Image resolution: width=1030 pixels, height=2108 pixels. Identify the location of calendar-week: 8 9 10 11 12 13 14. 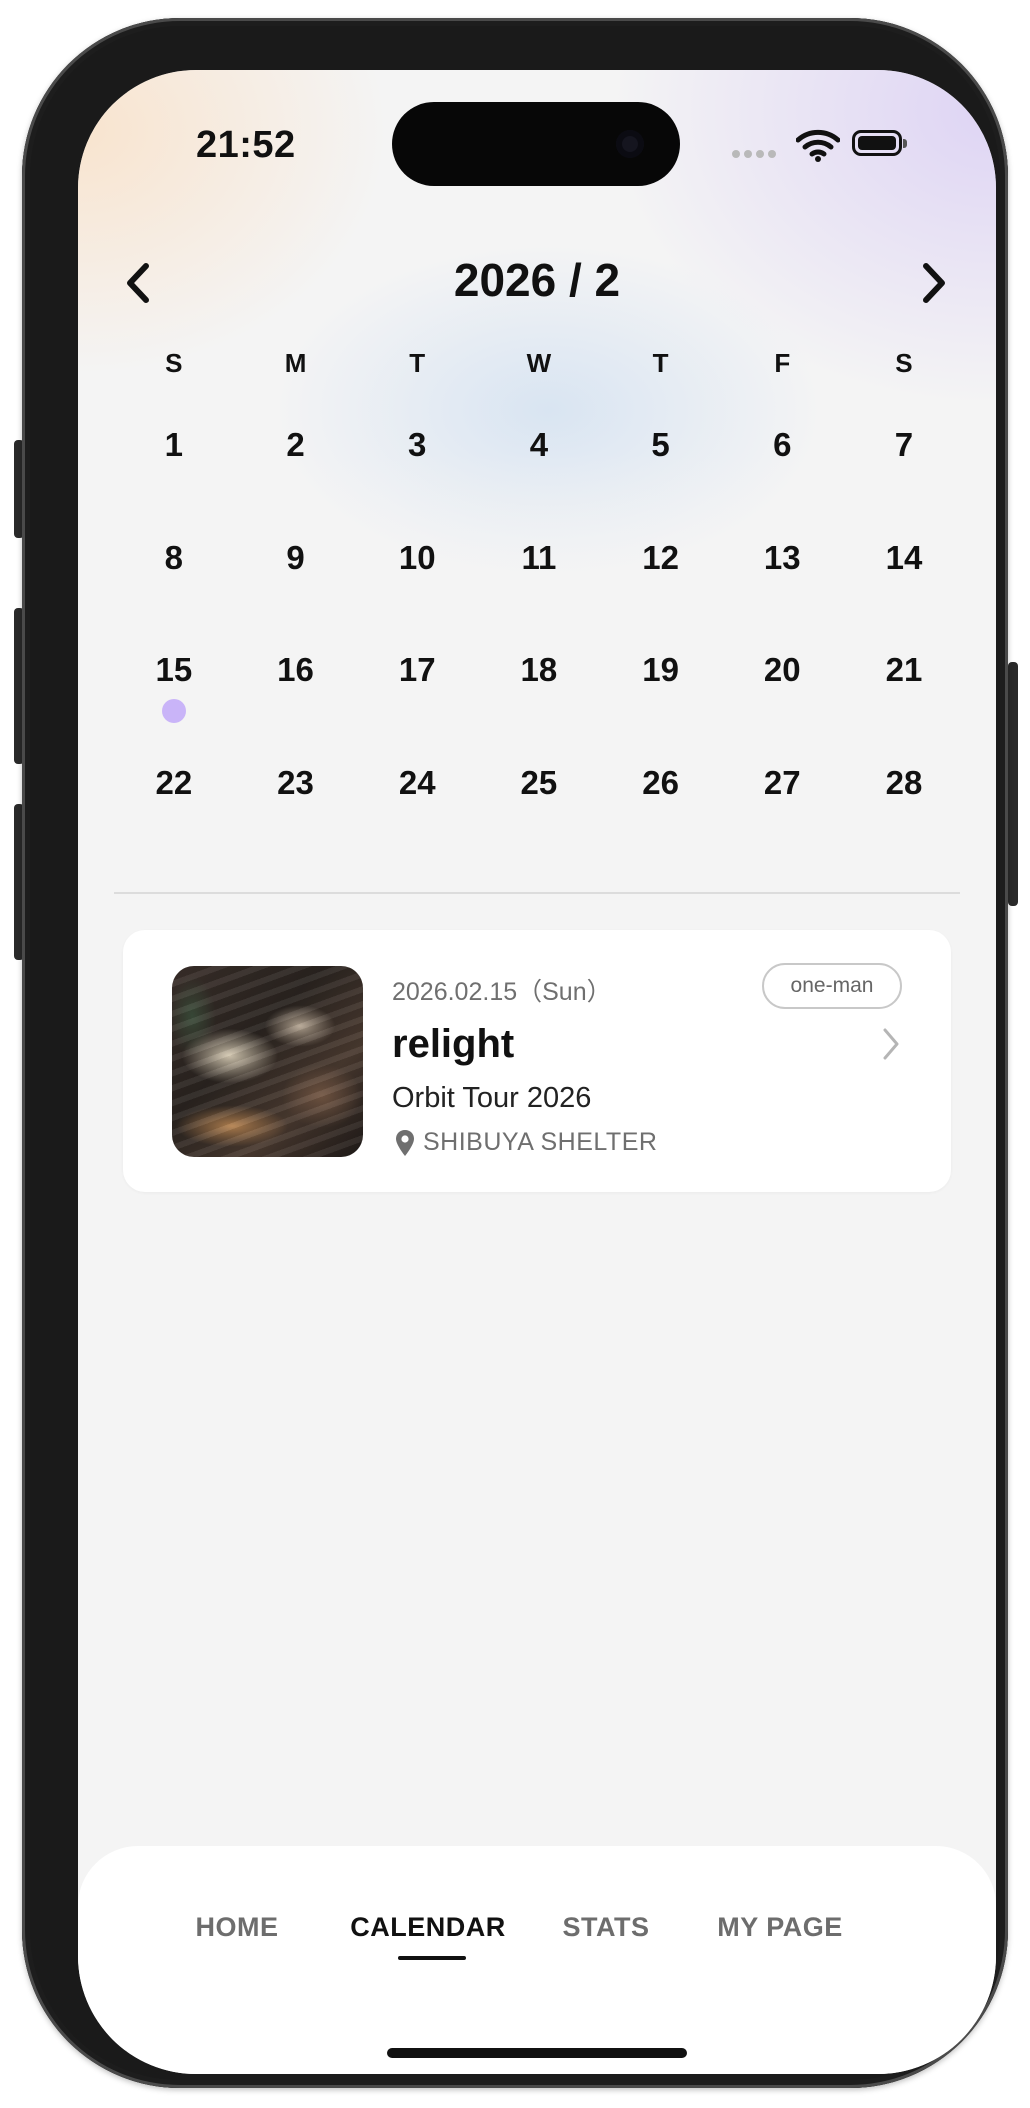
(539, 589).